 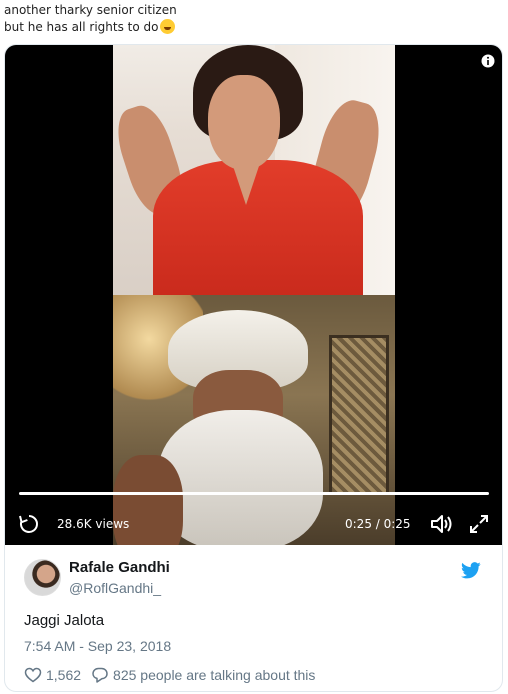 I want to click on caption-line-1: another tharky senior citizen, so click(x=90, y=10).